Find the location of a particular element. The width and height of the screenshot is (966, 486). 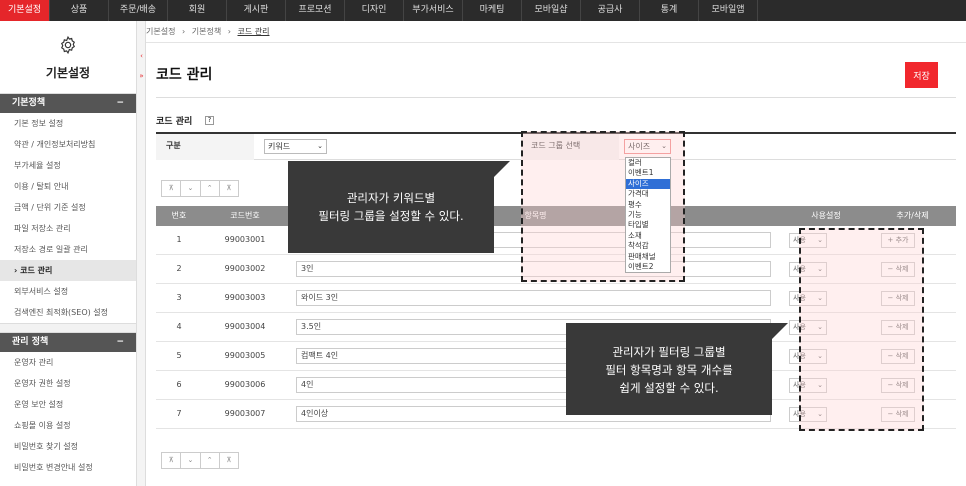

sidebar-item-code-management: › 코드 관리 is located at coordinates (68, 270).